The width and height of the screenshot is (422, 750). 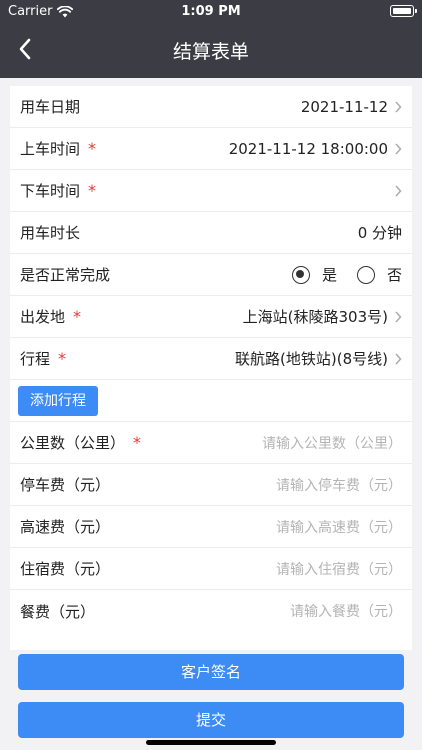 What do you see at coordinates (332, 443) in the screenshot?
I see `mileage-input: 请输入公里数（公里）` at bounding box center [332, 443].